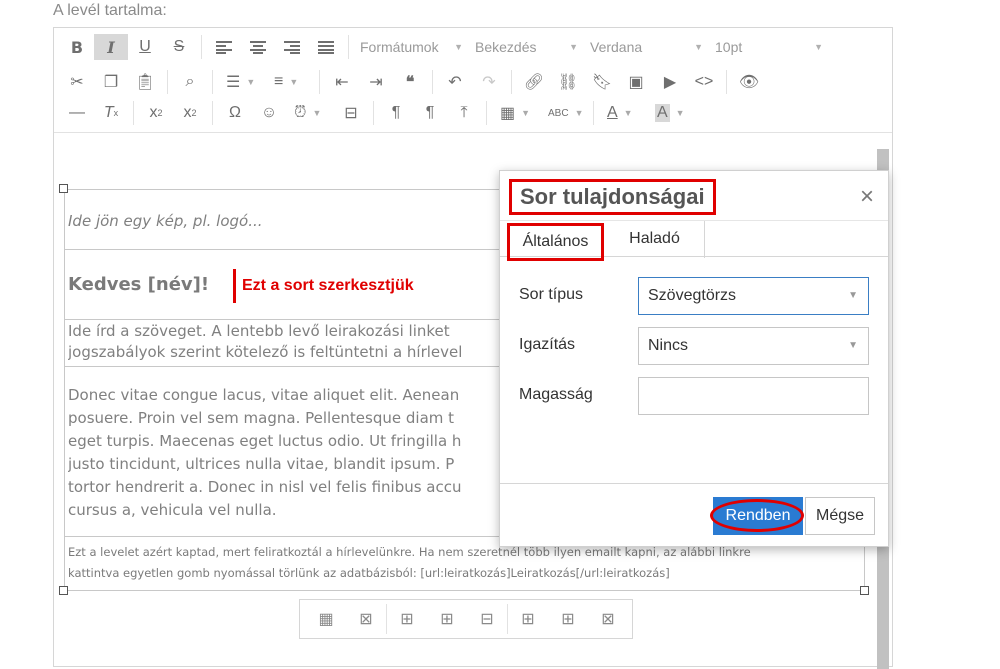  I want to click on insert-column-after-icon: ⊞, so click(568, 619).